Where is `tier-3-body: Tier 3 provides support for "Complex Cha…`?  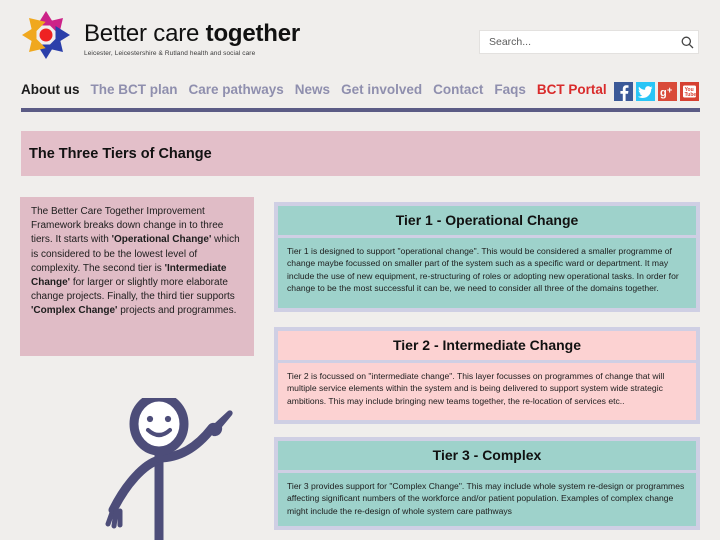 tier-3-body: Tier 3 provides support for "Complex Cha… is located at coordinates (487, 499).